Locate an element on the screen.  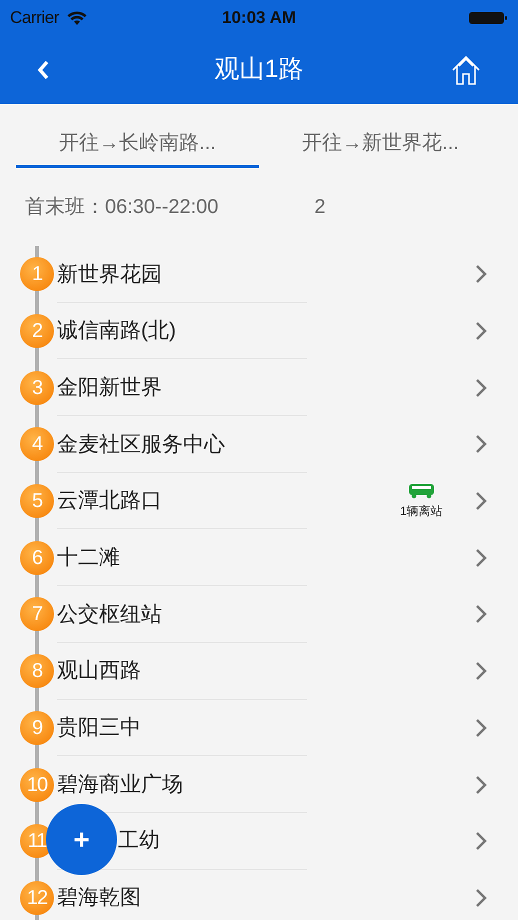
bus-count: 2 is located at coordinates (320, 207).